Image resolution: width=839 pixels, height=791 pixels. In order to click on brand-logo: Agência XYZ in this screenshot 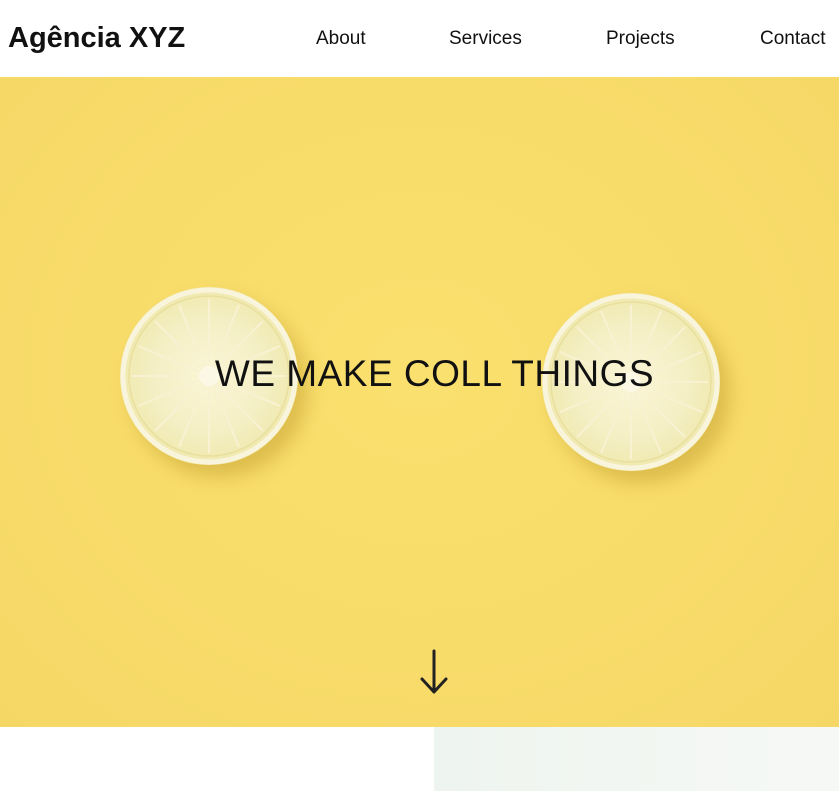, I will do `click(96, 38)`.